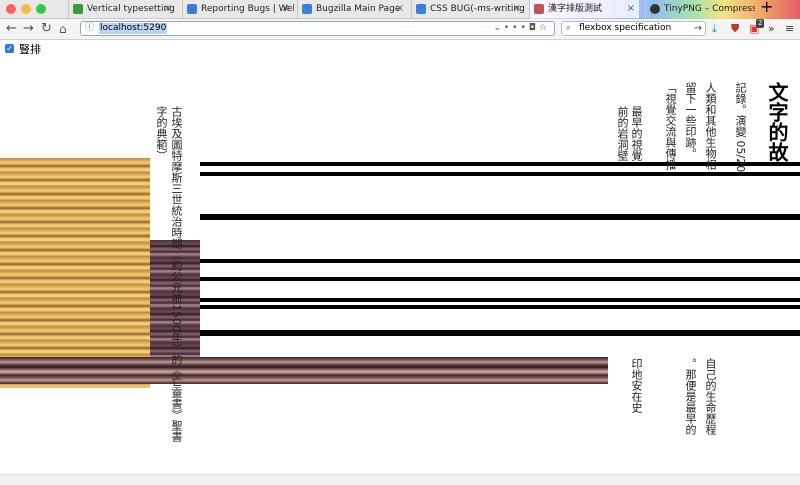  I want to click on bookmark-star-icon: ☆, so click(544, 28).